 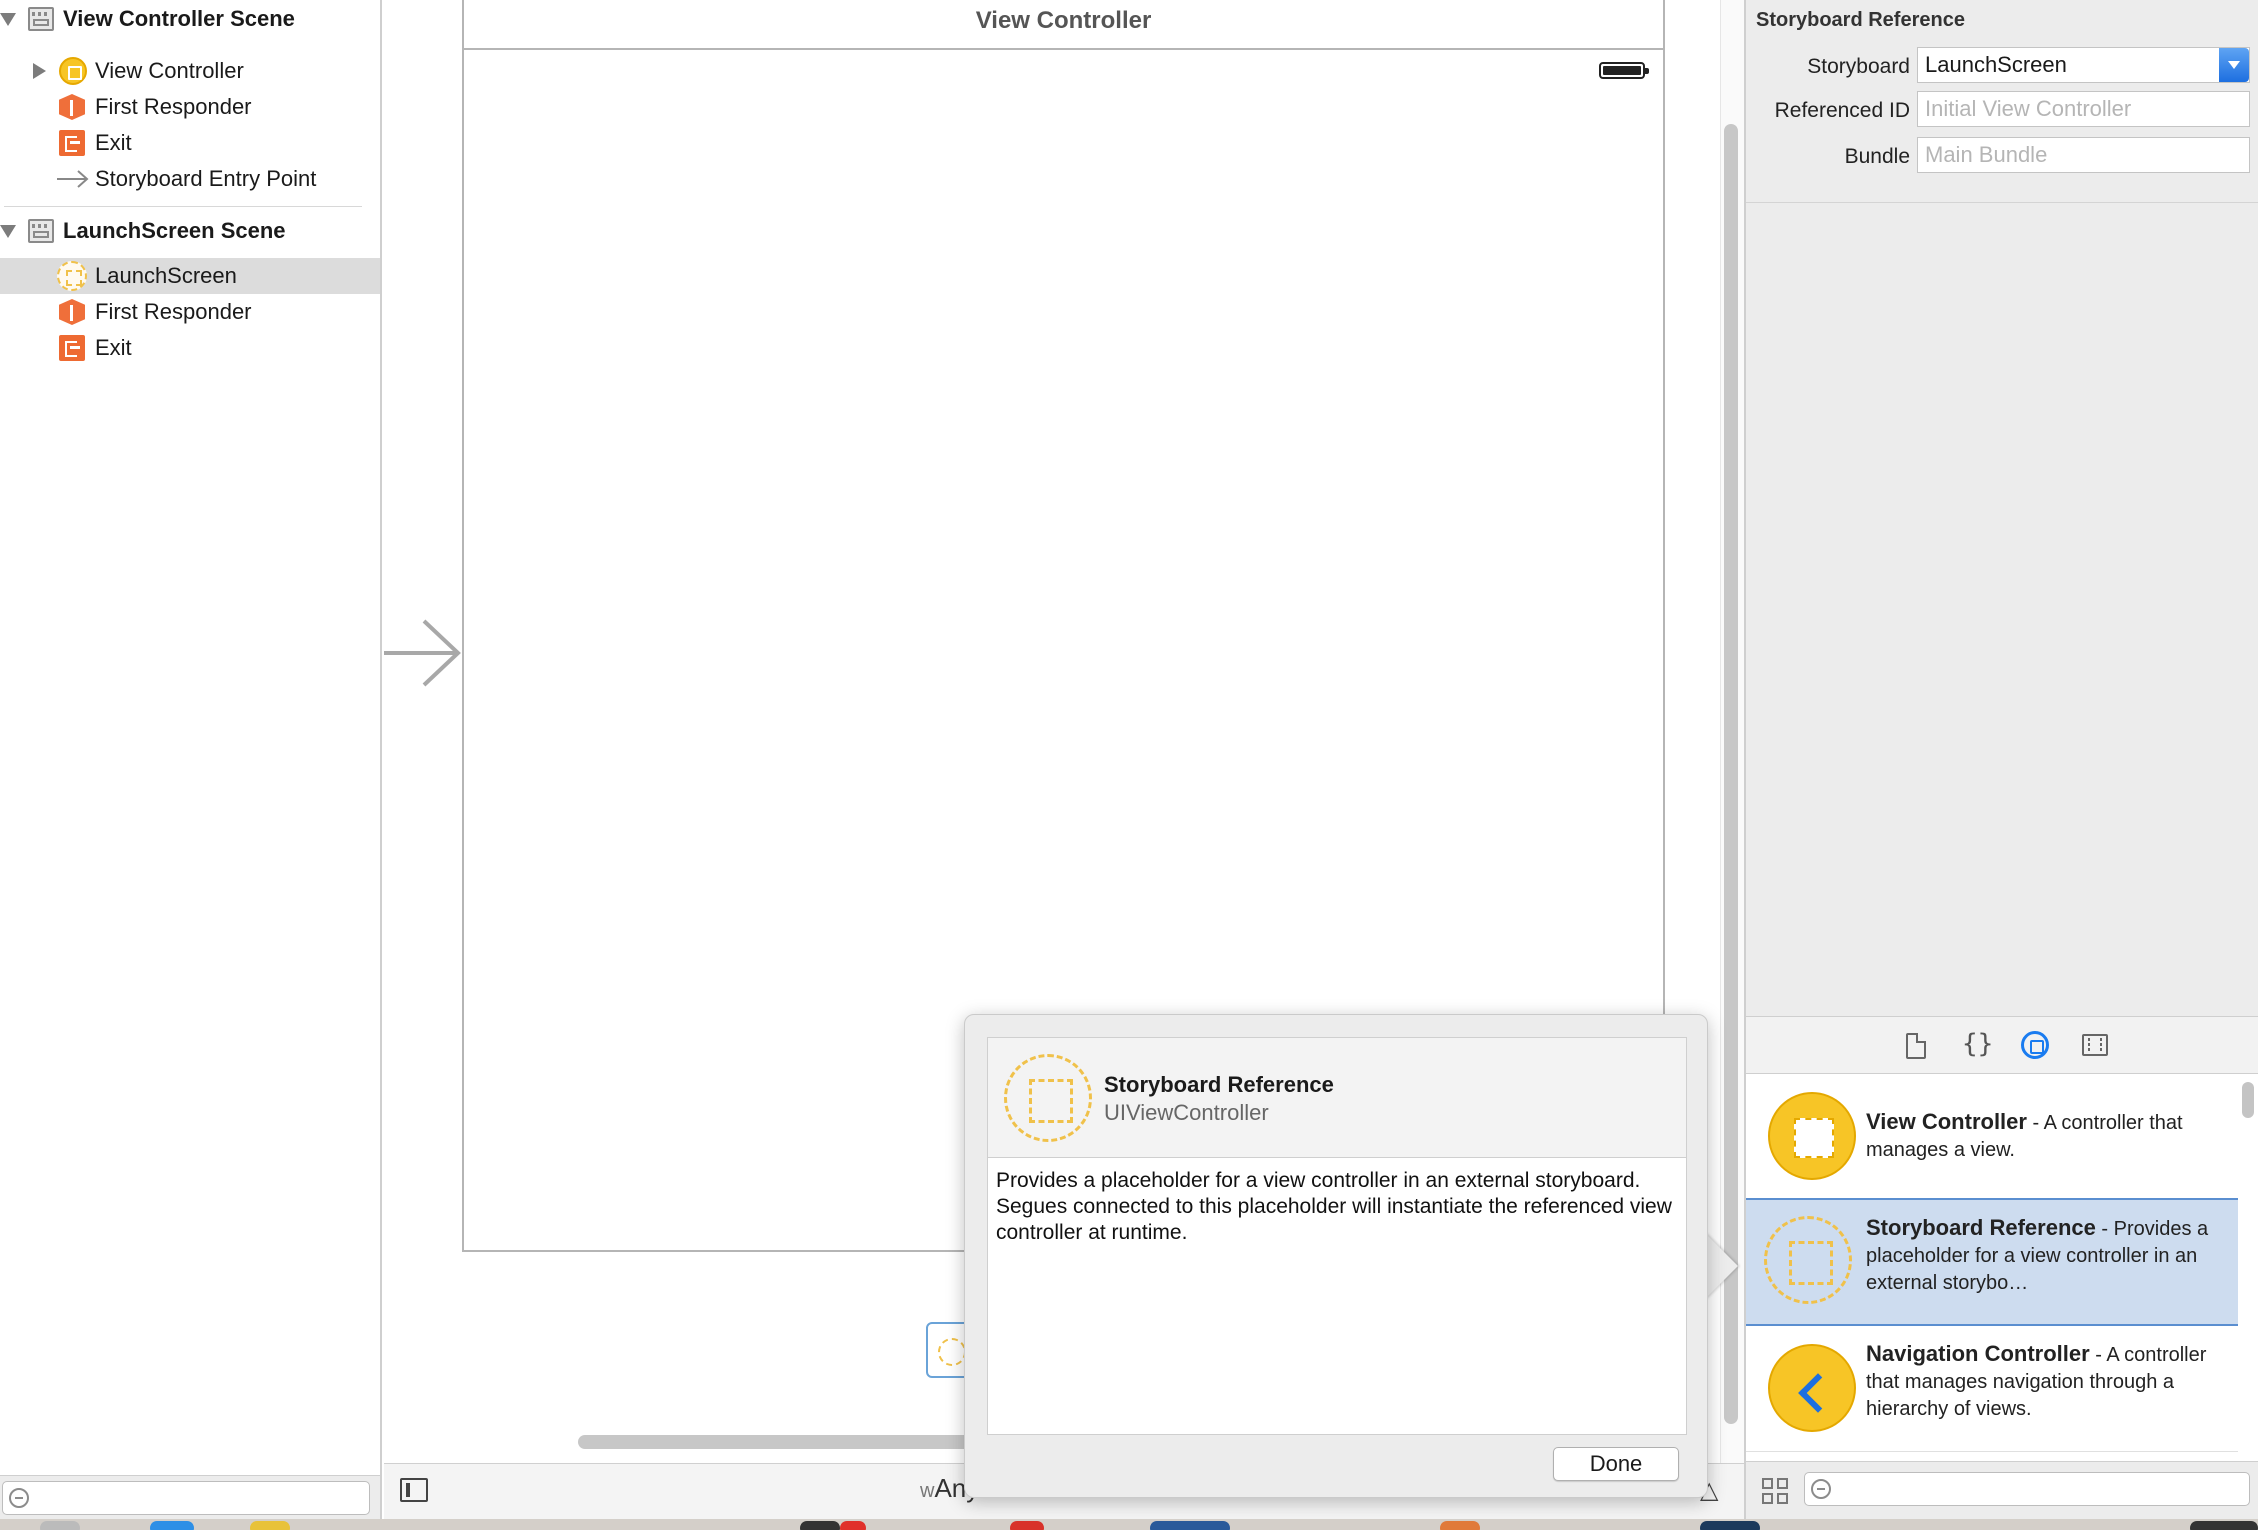 What do you see at coordinates (2001, 1045) in the screenshot?
I see `library-tab-bar: {}` at bounding box center [2001, 1045].